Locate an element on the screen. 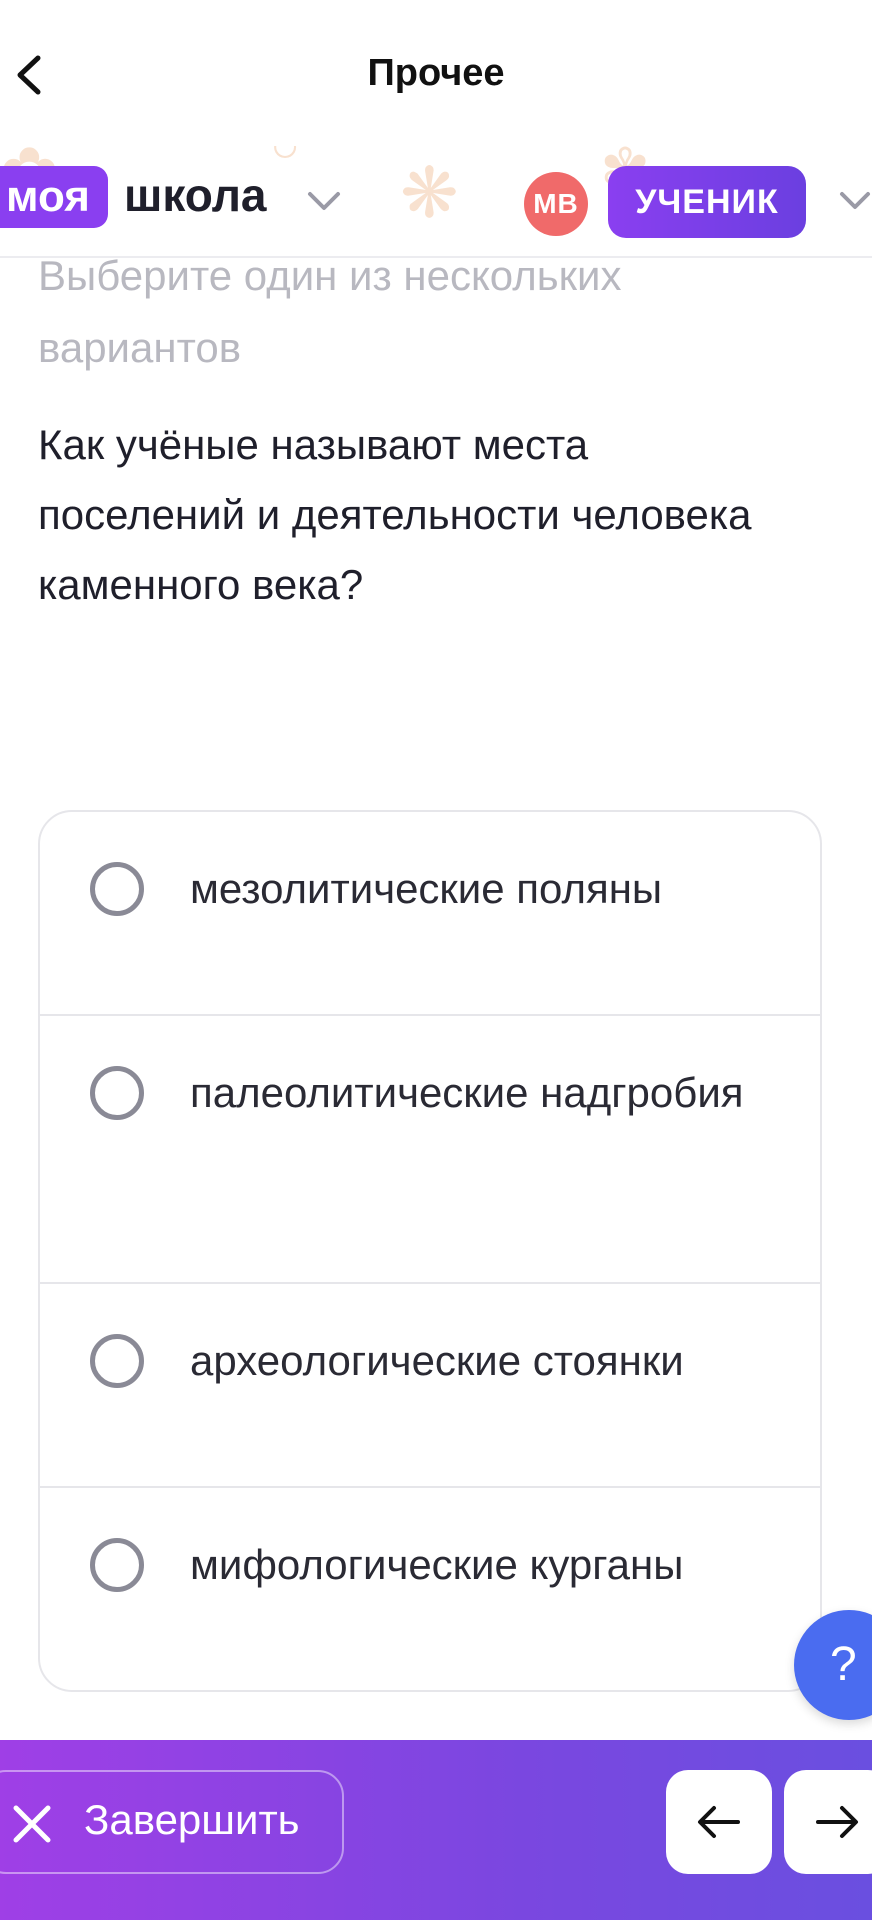  instruction-container: Выберите один из нескольких вариантов is located at coordinates (436, 316).